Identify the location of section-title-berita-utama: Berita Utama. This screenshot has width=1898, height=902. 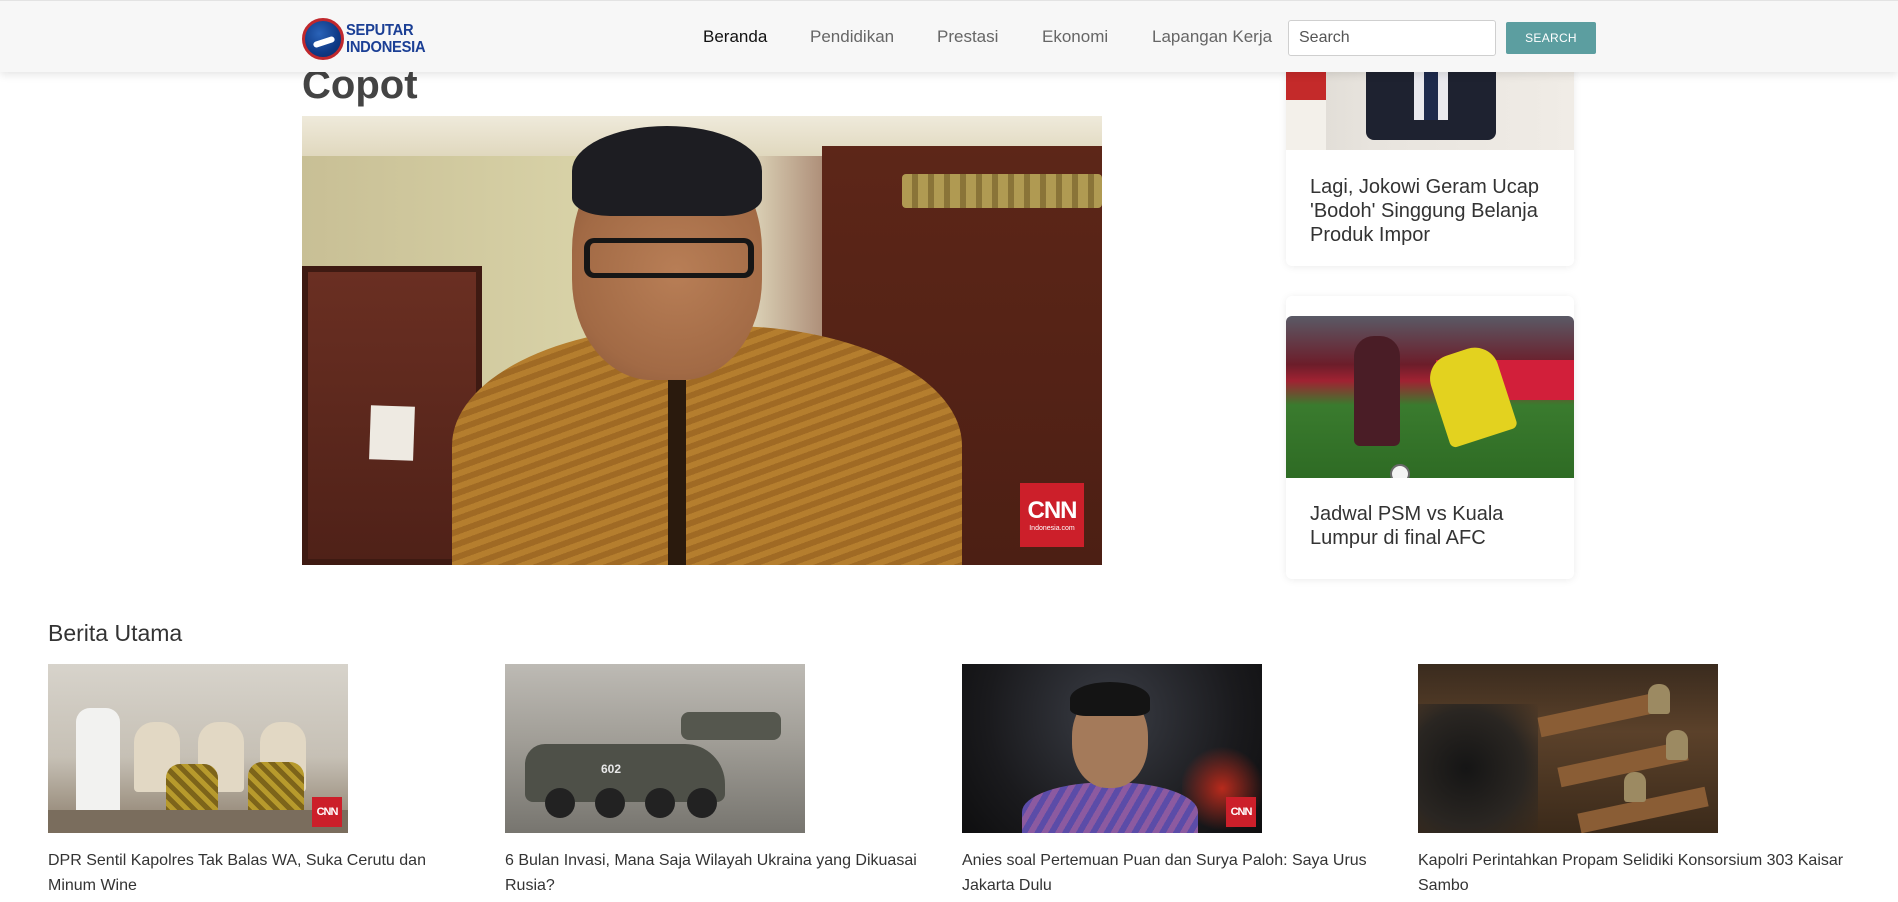
(115, 633).